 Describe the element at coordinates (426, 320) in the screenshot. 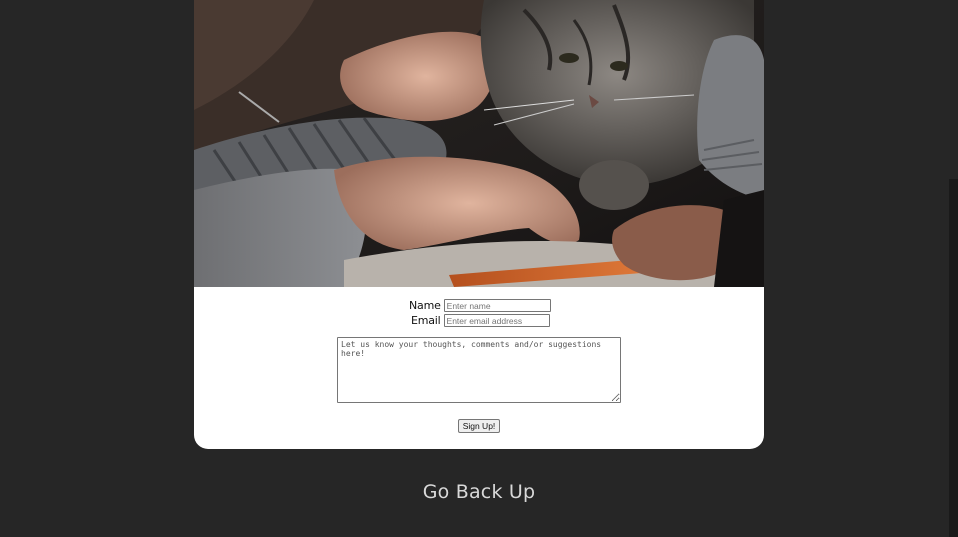

I see `email-label: Email` at that location.